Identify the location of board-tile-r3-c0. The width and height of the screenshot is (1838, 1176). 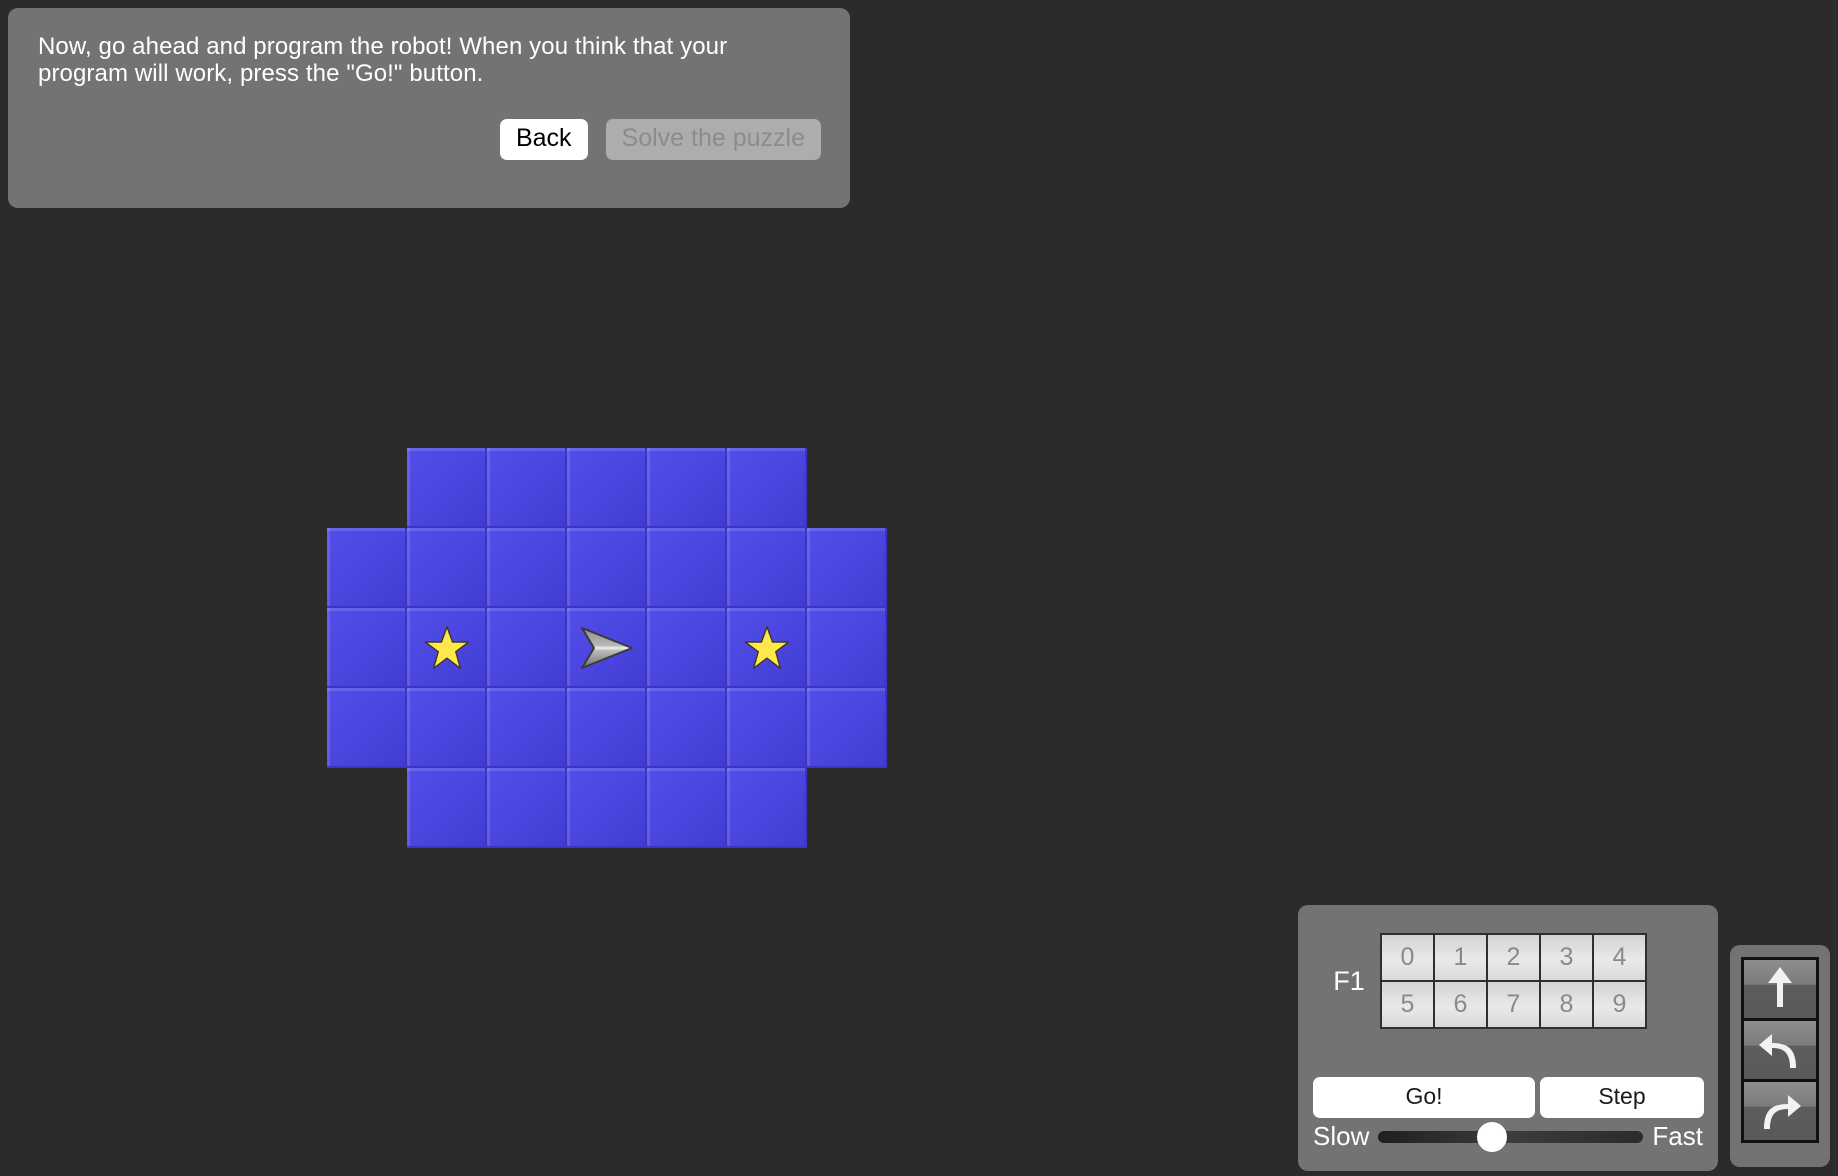
(367, 728).